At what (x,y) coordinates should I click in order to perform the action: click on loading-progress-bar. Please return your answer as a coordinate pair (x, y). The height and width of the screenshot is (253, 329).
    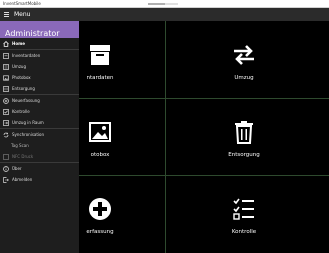
    Looking at the image, I should click on (163, 4).